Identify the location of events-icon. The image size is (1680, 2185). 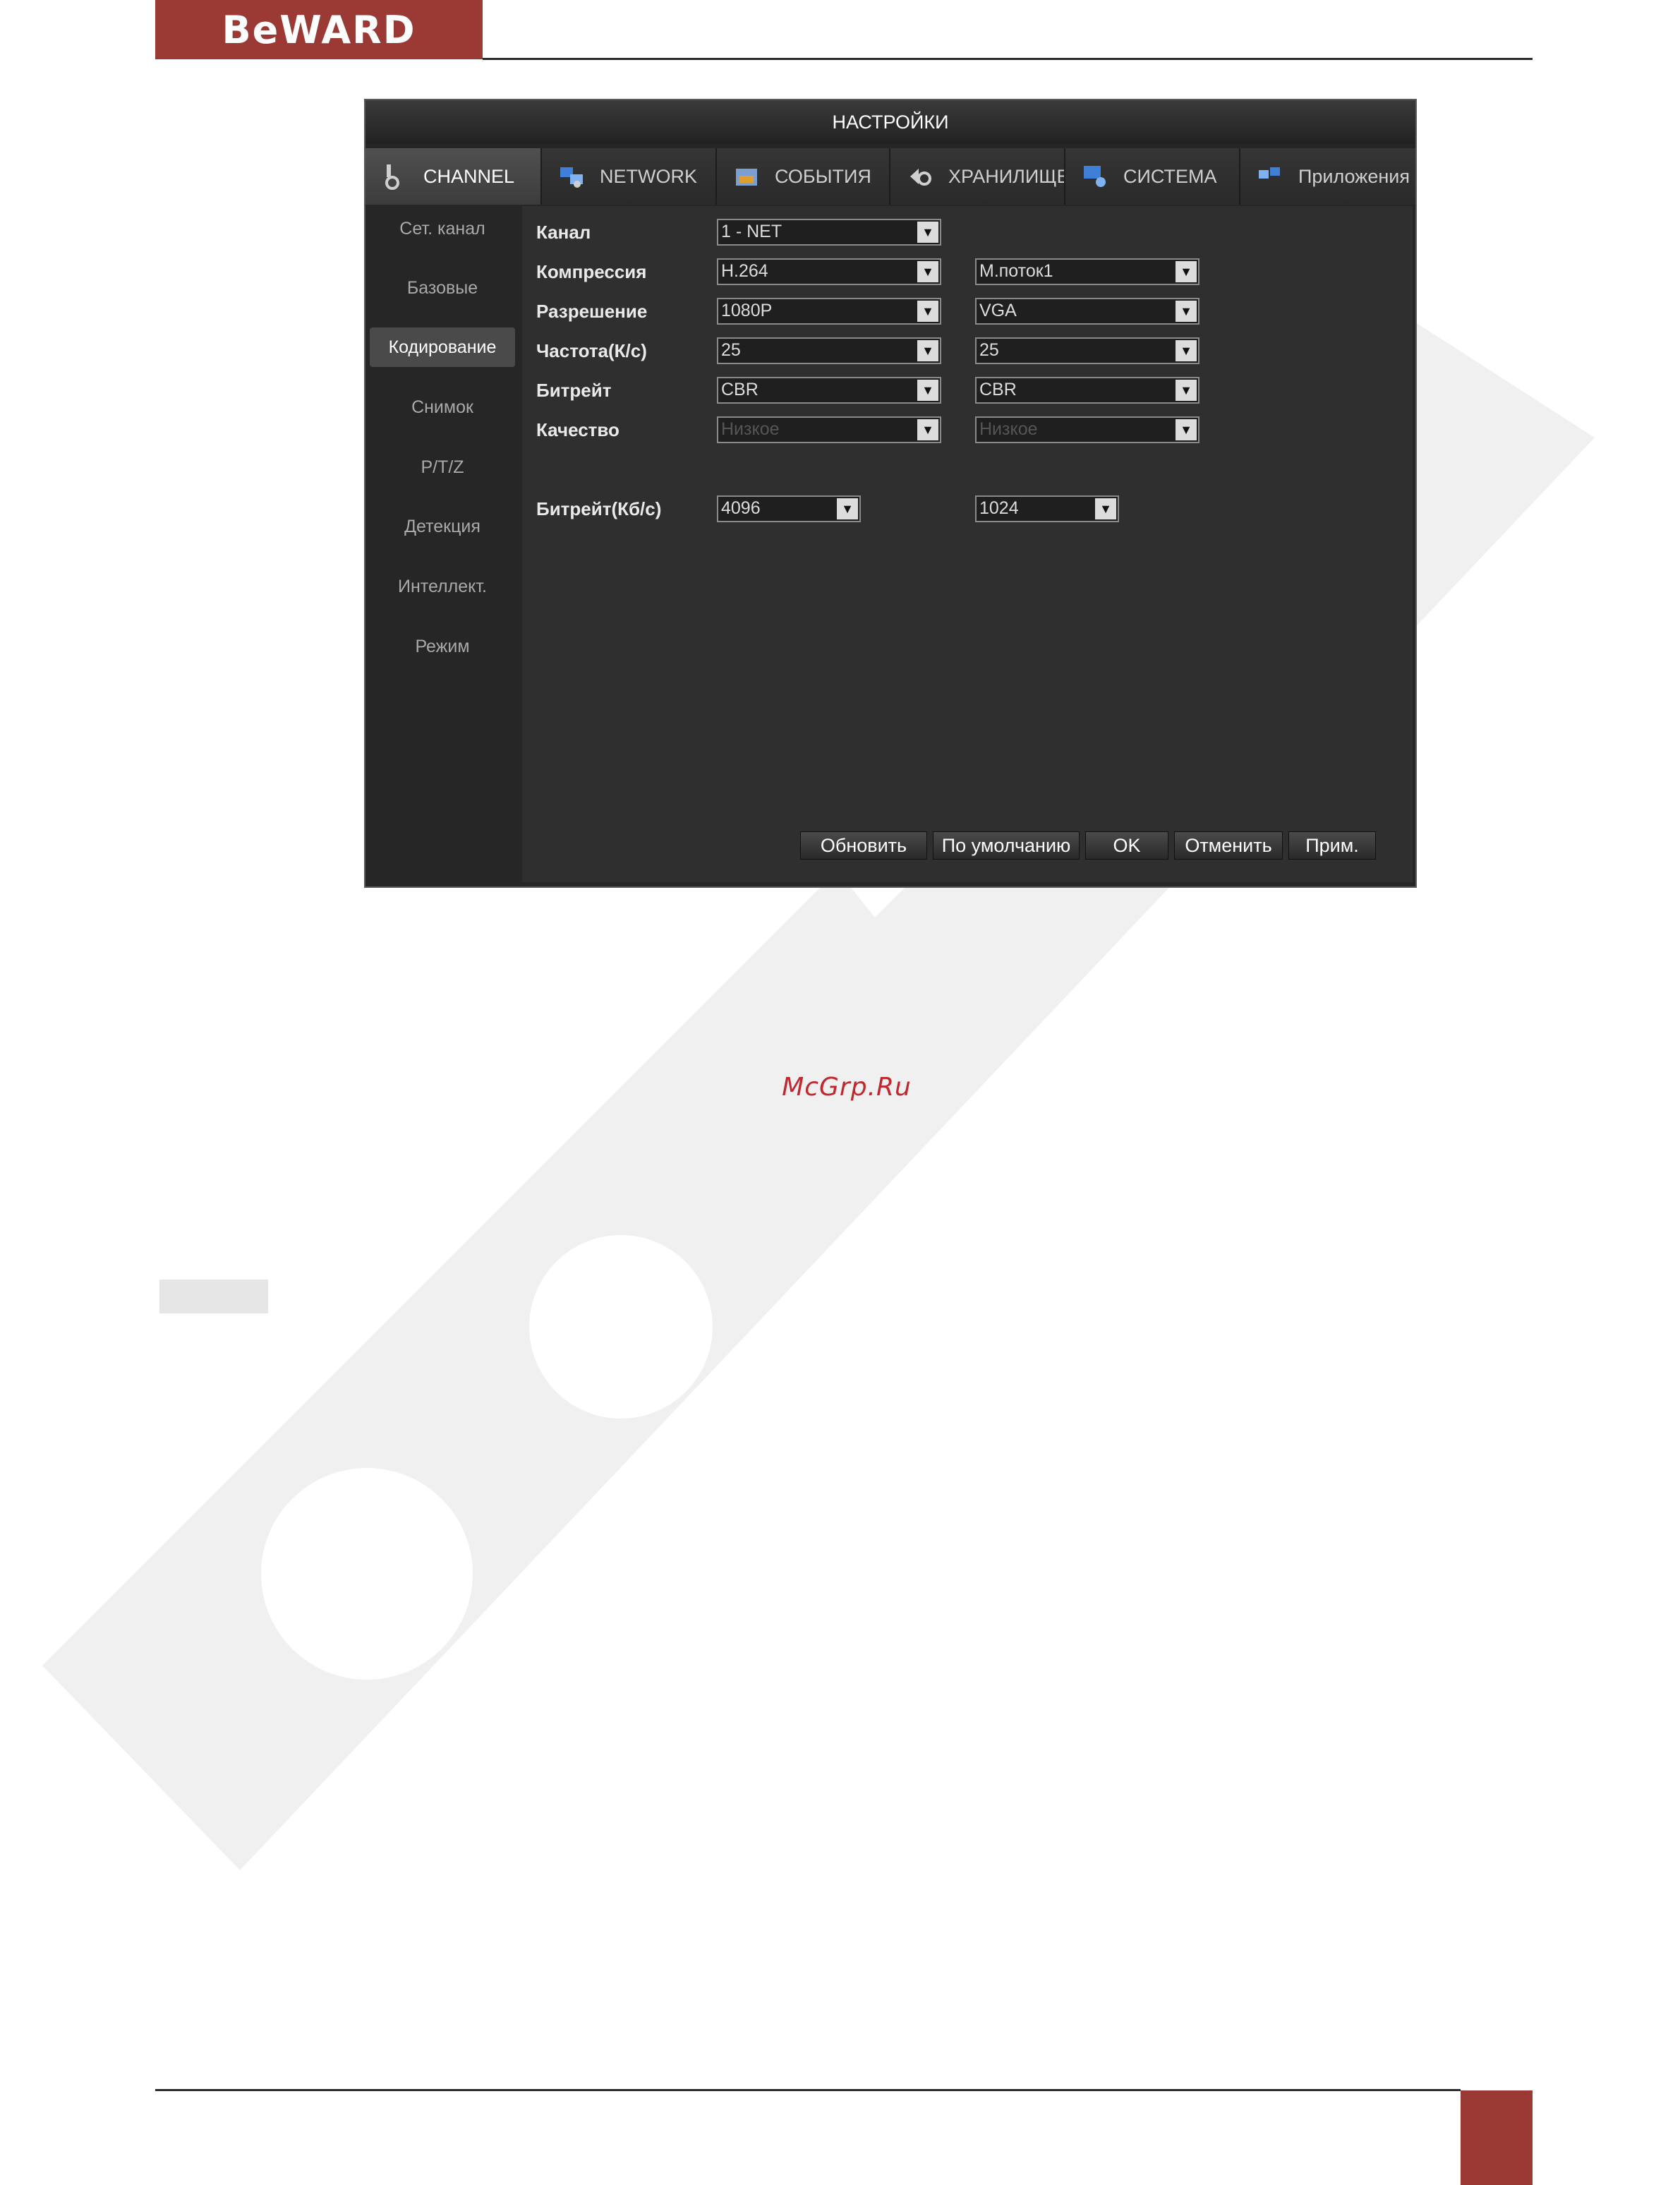
(746, 177).